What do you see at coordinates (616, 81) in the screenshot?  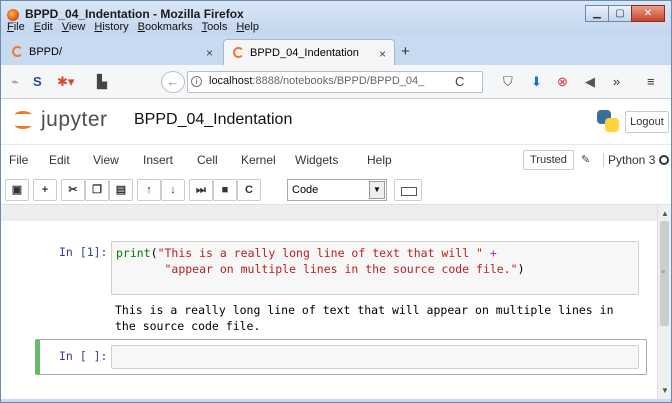 I see `overflow-icon: »` at bounding box center [616, 81].